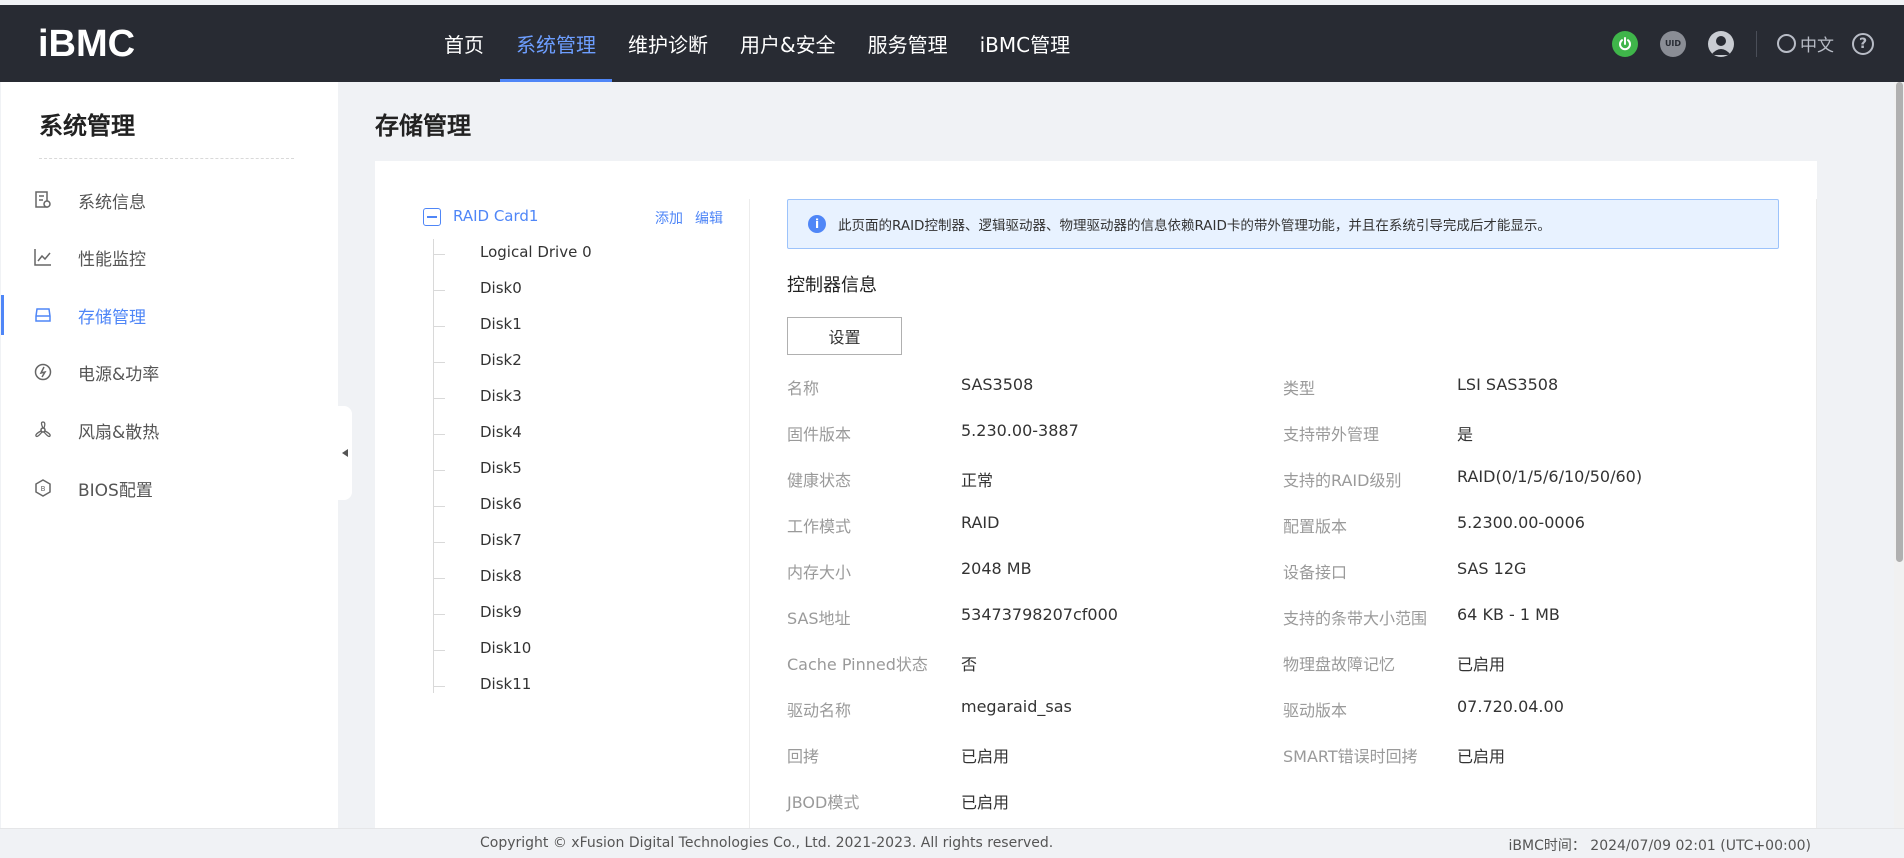  What do you see at coordinates (423, 126) in the screenshot?
I see `page-title: 存储管理` at bounding box center [423, 126].